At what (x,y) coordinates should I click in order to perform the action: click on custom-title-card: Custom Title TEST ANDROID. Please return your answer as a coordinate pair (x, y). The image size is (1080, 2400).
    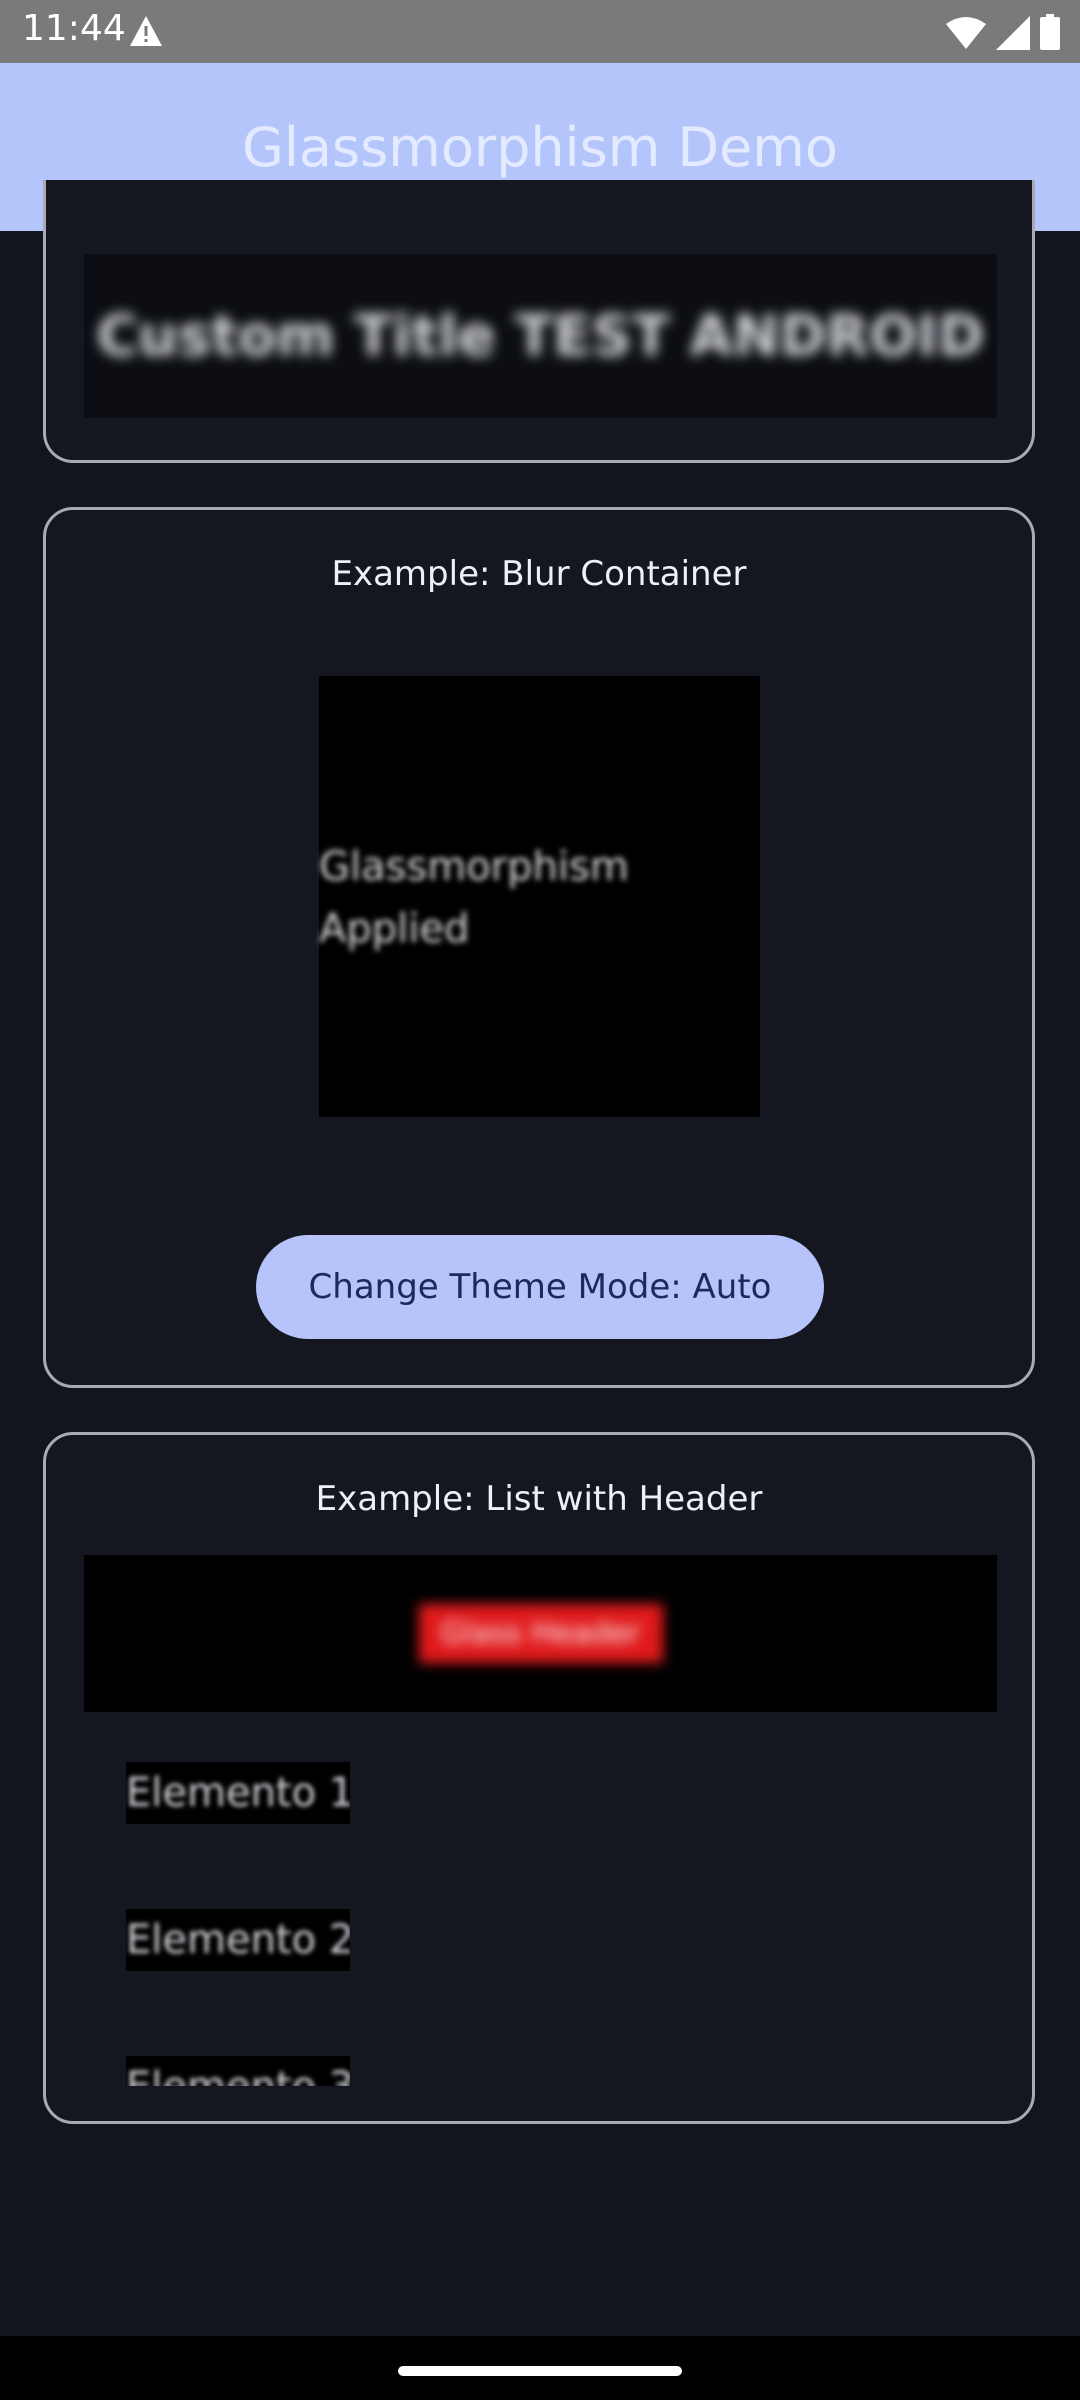
    Looking at the image, I should click on (539, 321).